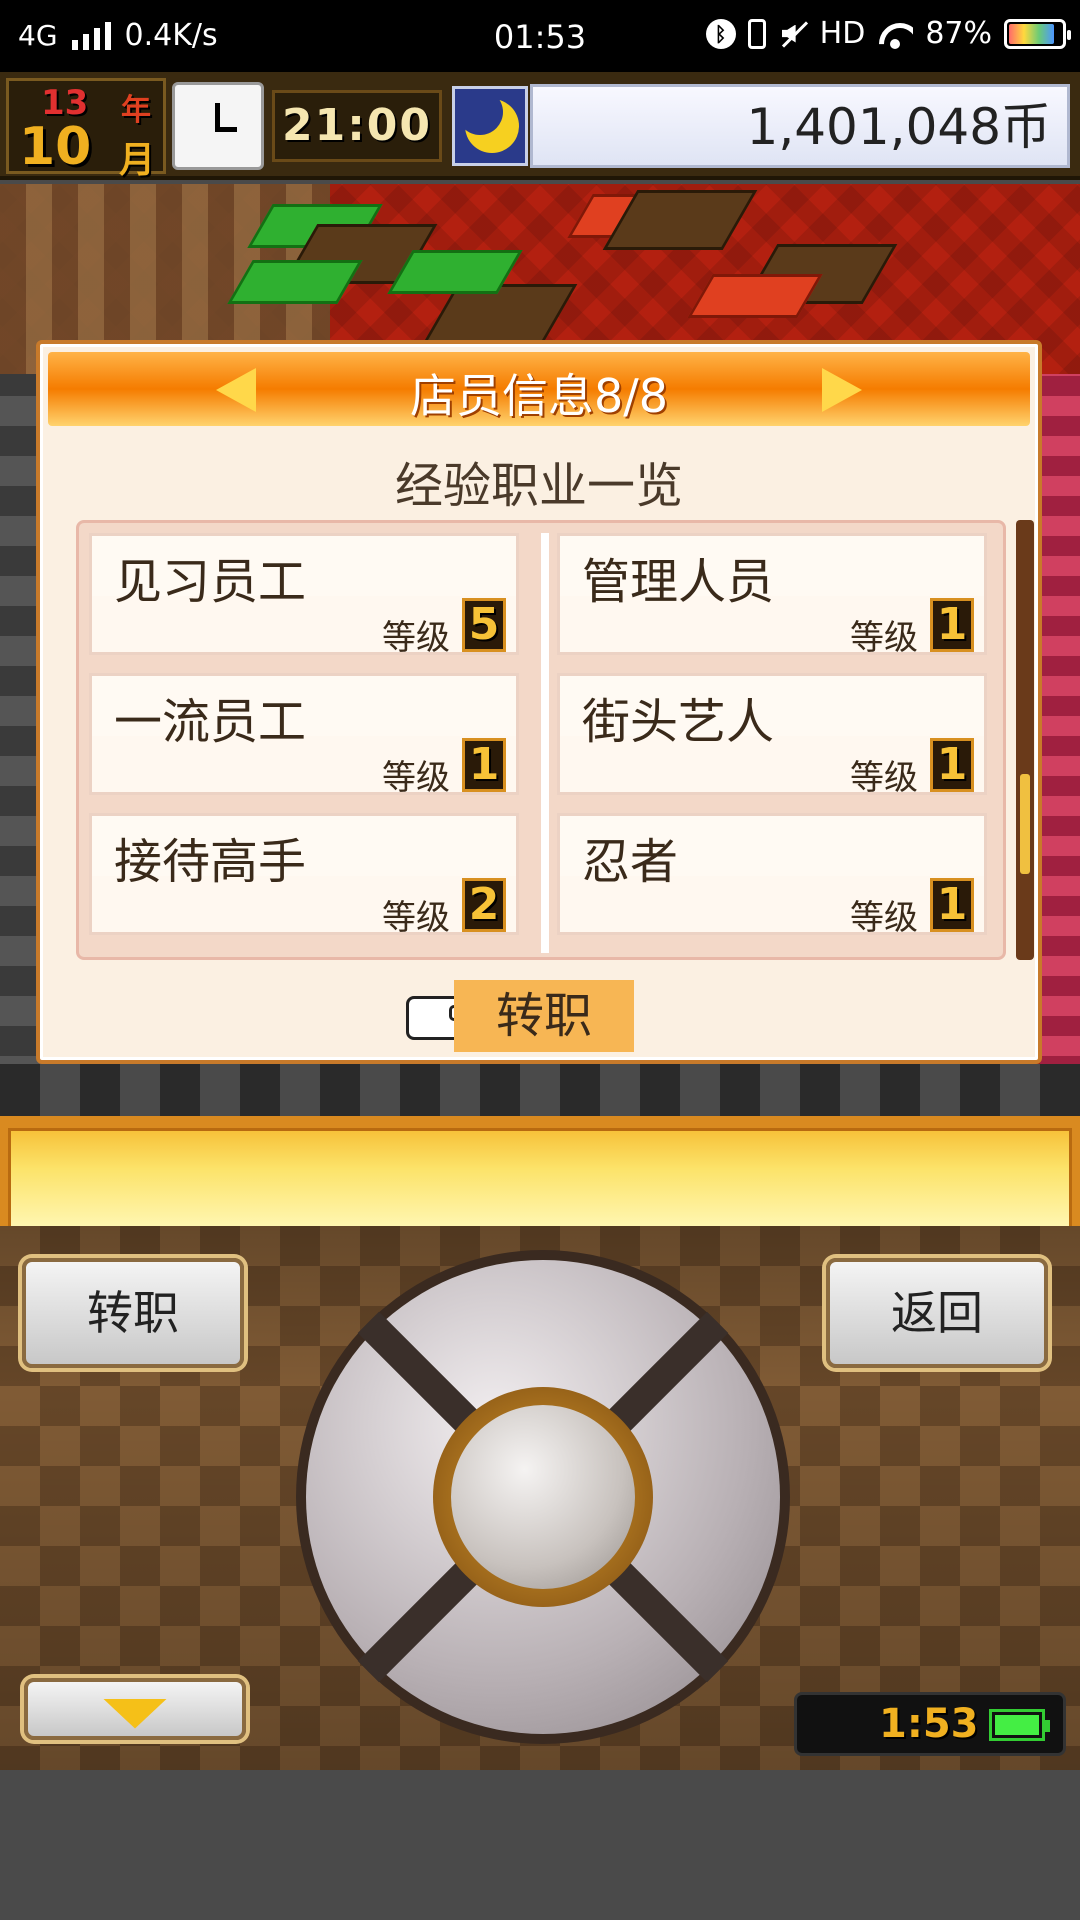  What do you see at coordinates (958, 33) in the screenshot?
I see `battery-percent: 87%` at bounding box center [958, 33].